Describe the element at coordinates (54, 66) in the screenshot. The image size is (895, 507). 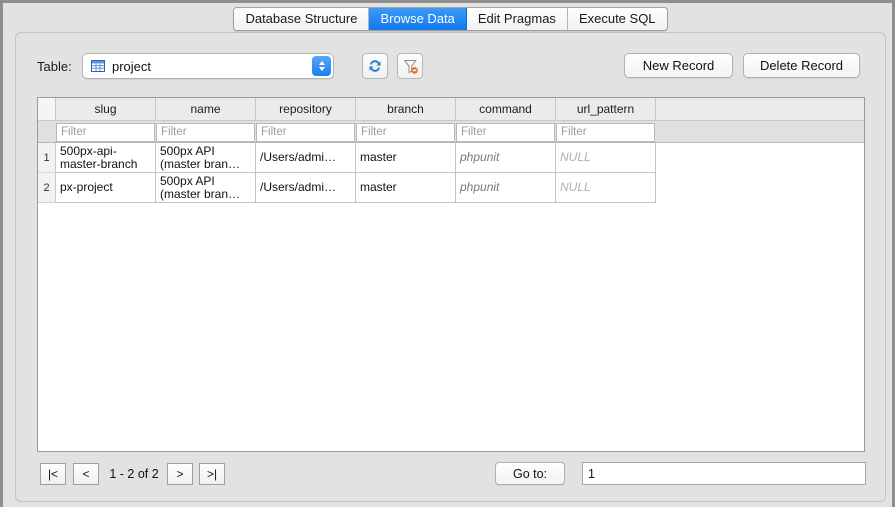
I see `table-label: Table:` at that location.